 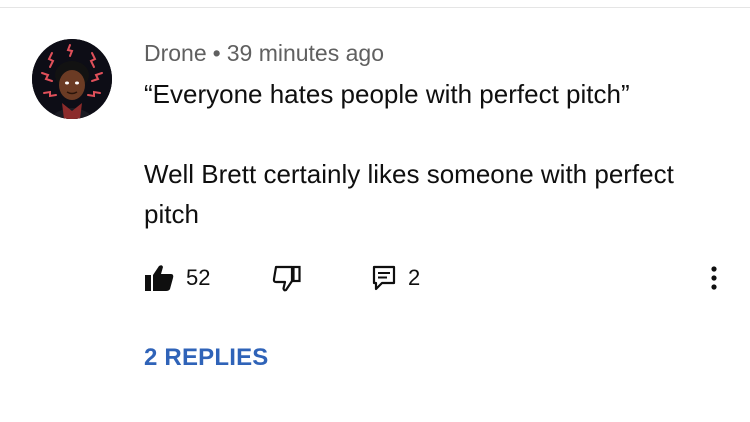 What do you see at coordinates (159, 278) in the screenshot?
I see `thumbs-up-icon` at bounding box center [159, 278].